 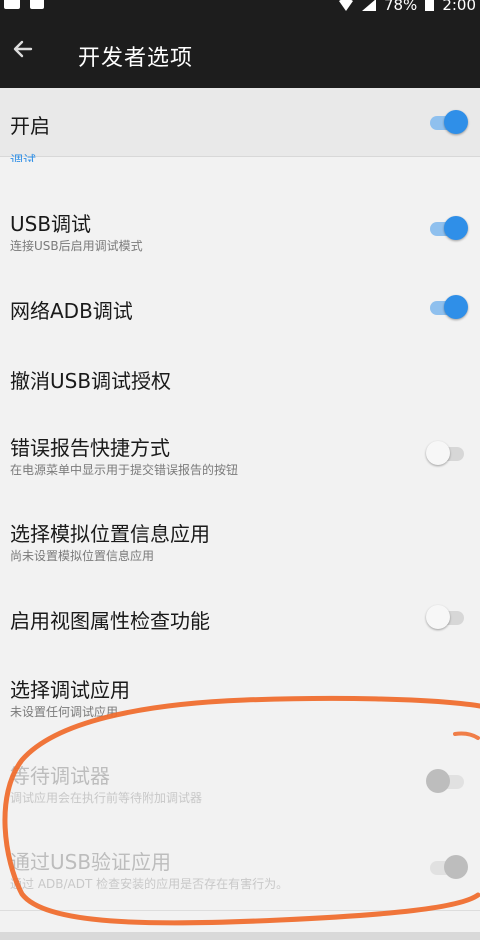 I want to click on setting-summary: 尚未设置模拟位置信息应用, so click(x=82, y=556).